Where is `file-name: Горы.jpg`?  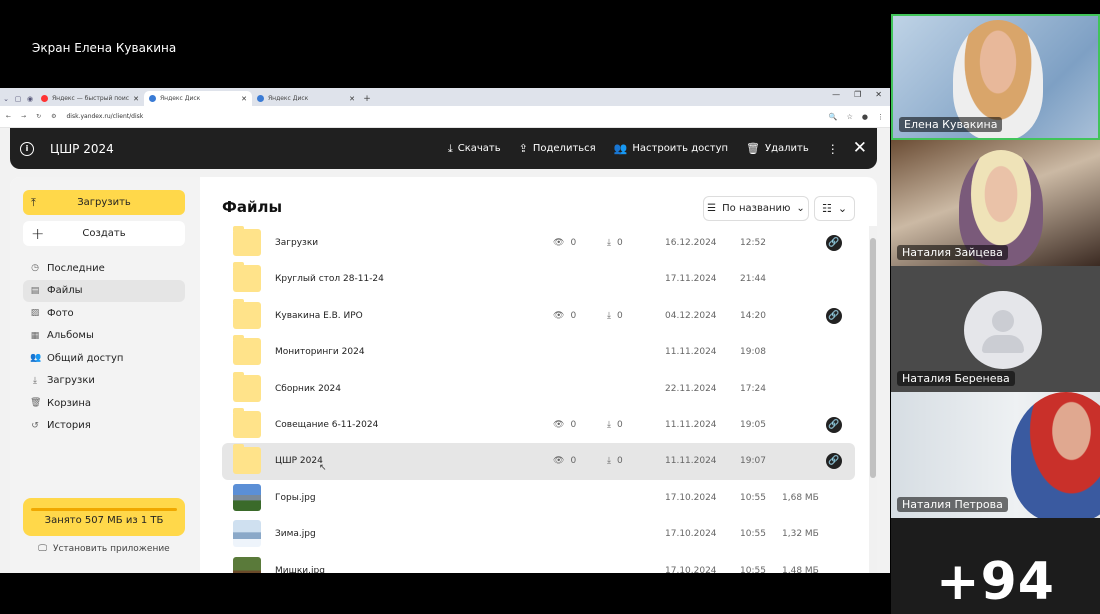
file-name: Горы.jpg is located at coordinates (295, 498).